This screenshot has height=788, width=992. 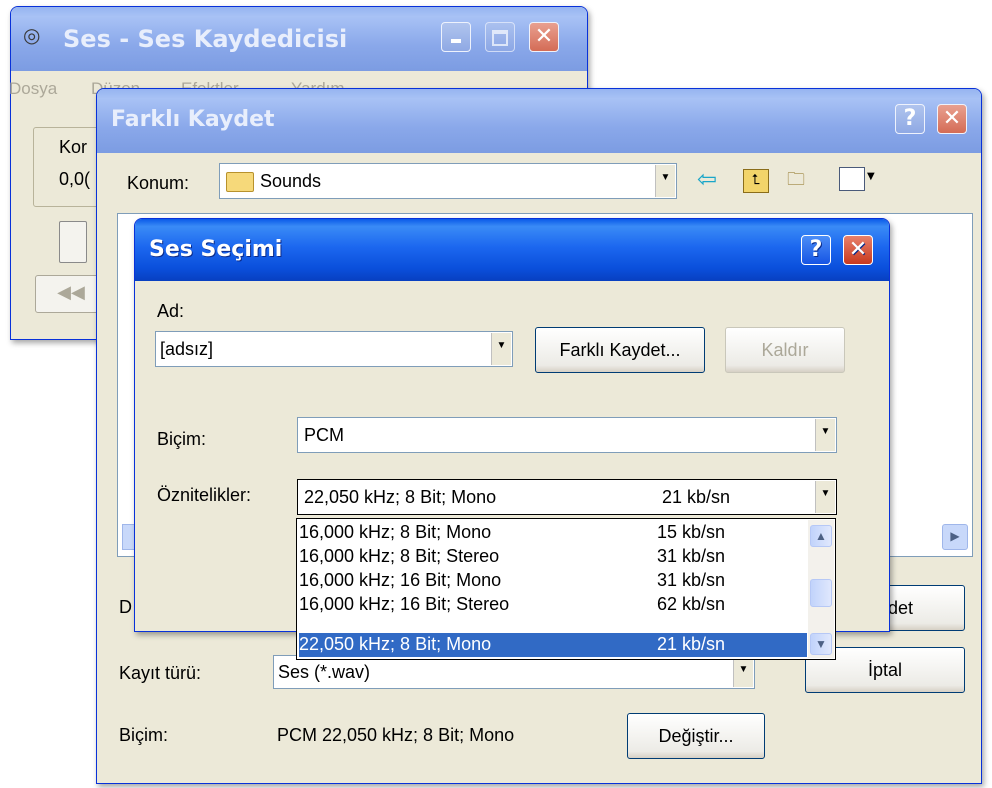 I want to click on remove-button-label: Kaldır, so click(x=785, y=350).